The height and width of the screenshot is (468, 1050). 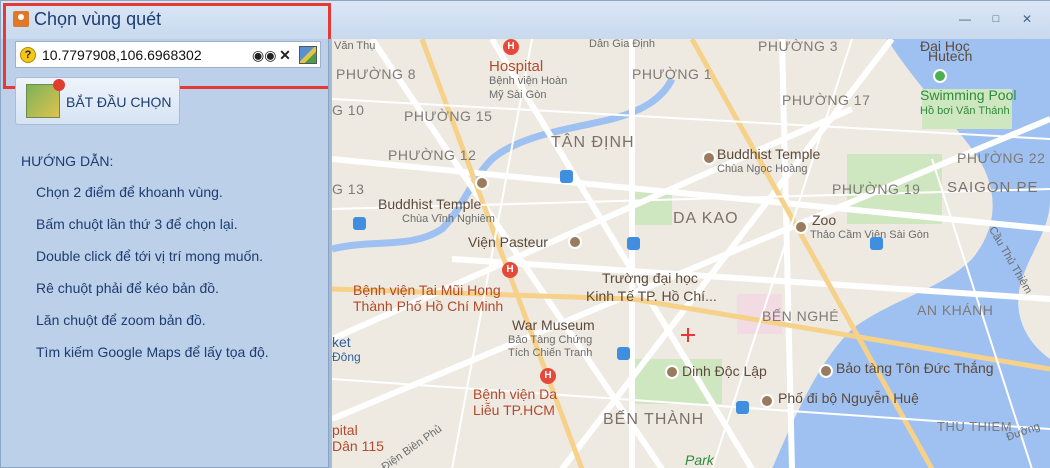 What do you see at coordinates (516, 66) in the screenshot?
I see `map-label: Hospital` at bounding box center [516, 66].